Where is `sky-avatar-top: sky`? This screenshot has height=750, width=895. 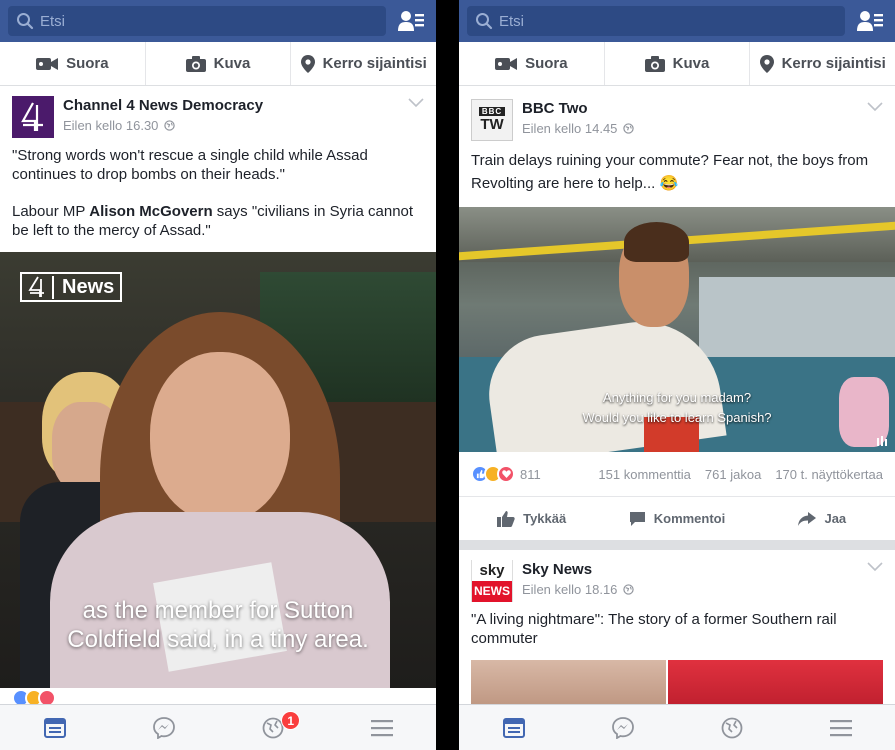 sky-avatar-top: sky is located at coordinates (492, 570).